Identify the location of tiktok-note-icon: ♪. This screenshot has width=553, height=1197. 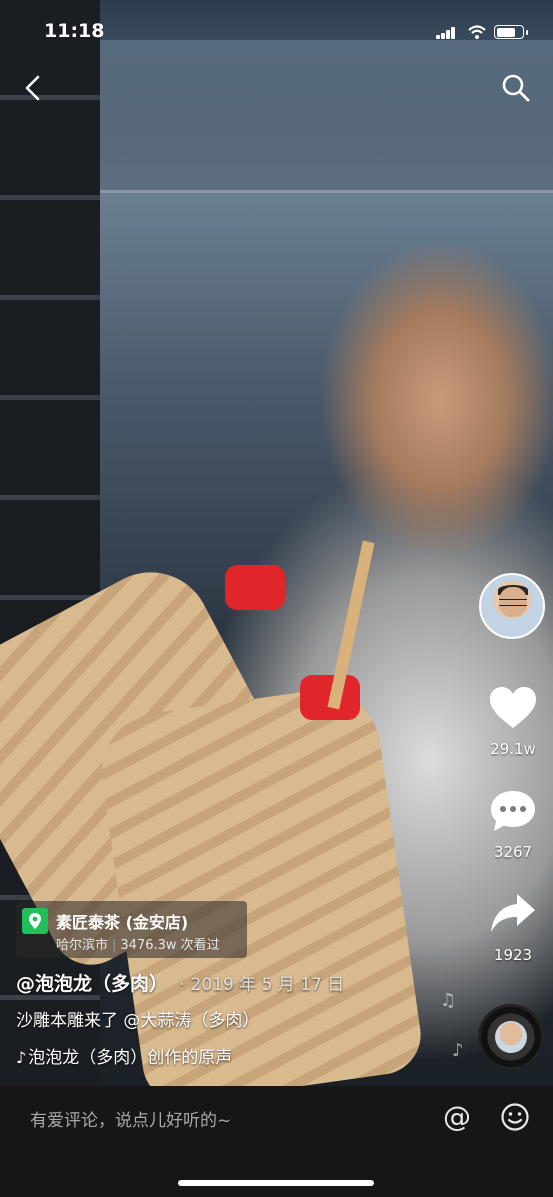
(21, 1057).